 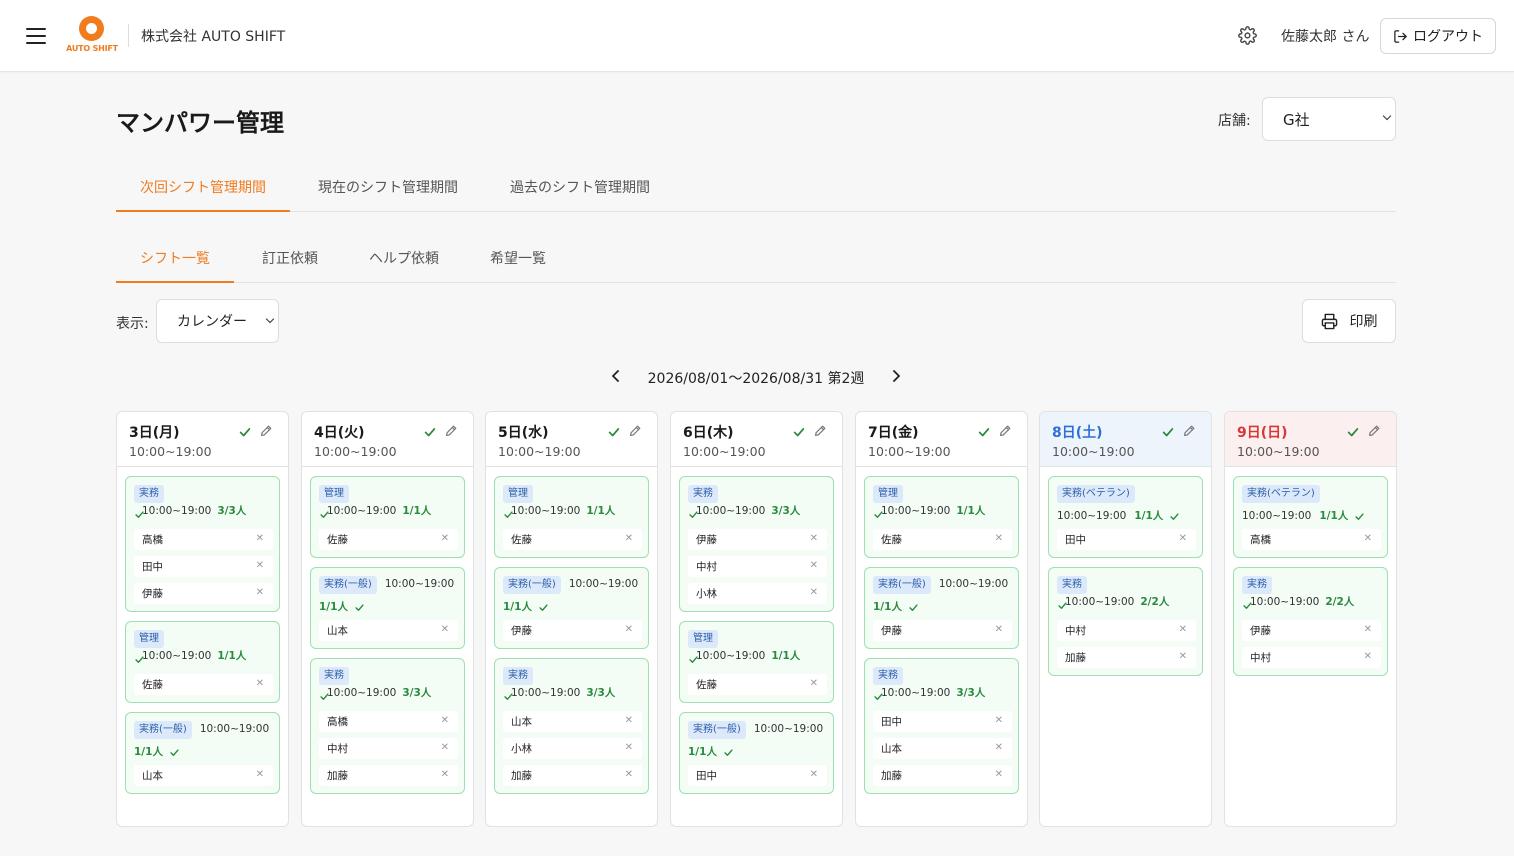 I want to click on shift-card: 実務(ベテラン) 10:00~19:00 1/1人 高橋 ✕, so click(x=1310, y=517).